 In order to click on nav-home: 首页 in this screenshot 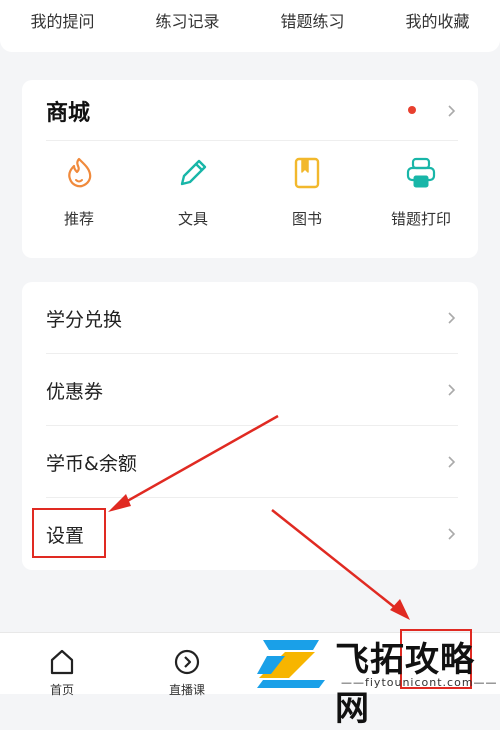, I will do `click(62, 672)`.